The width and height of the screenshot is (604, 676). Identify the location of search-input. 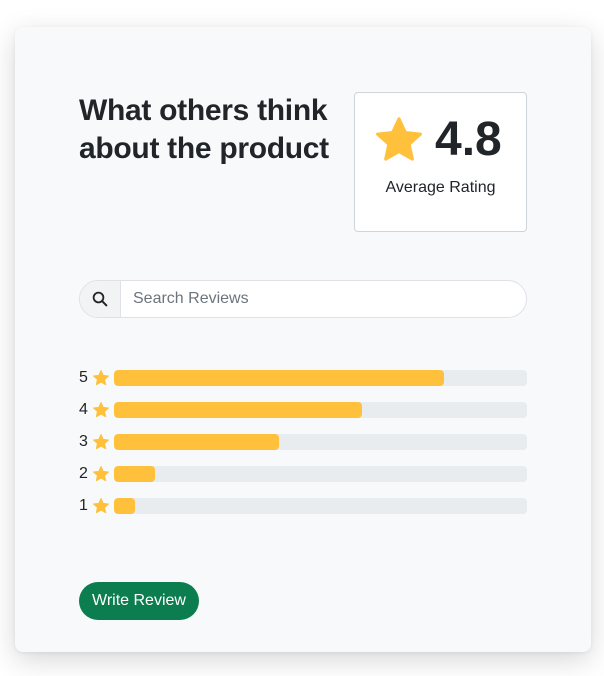
(323, 299).